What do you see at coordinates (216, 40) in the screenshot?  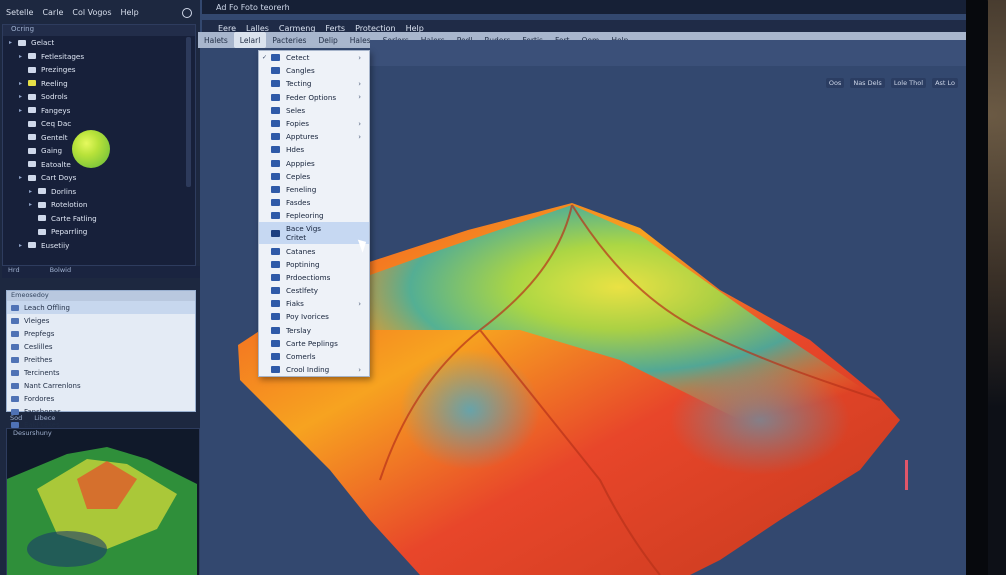 I see `toolbar-tab: Halets` at bounding box center [216, 40].